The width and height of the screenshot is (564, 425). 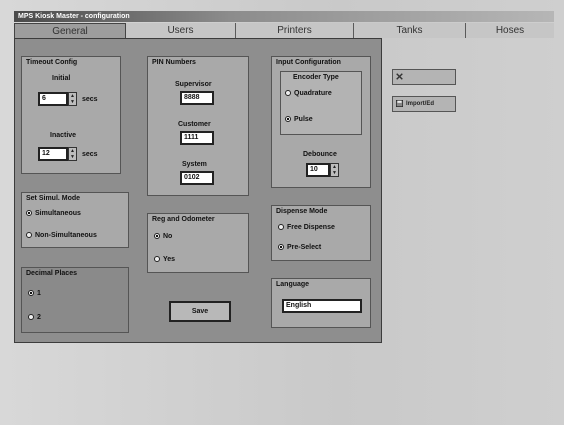 What do you see at coordinates (197, 98) in the screenshot?
I see `supervisor-pin-input: 8888` at bounding box center [197, 98].